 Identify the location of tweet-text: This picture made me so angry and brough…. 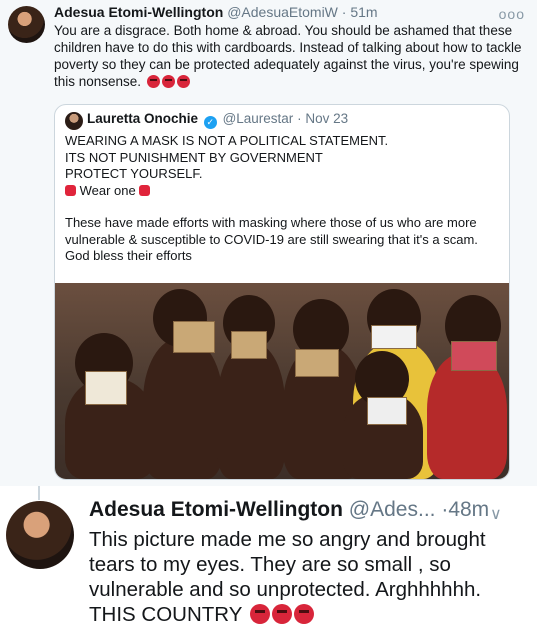
(309, 577).